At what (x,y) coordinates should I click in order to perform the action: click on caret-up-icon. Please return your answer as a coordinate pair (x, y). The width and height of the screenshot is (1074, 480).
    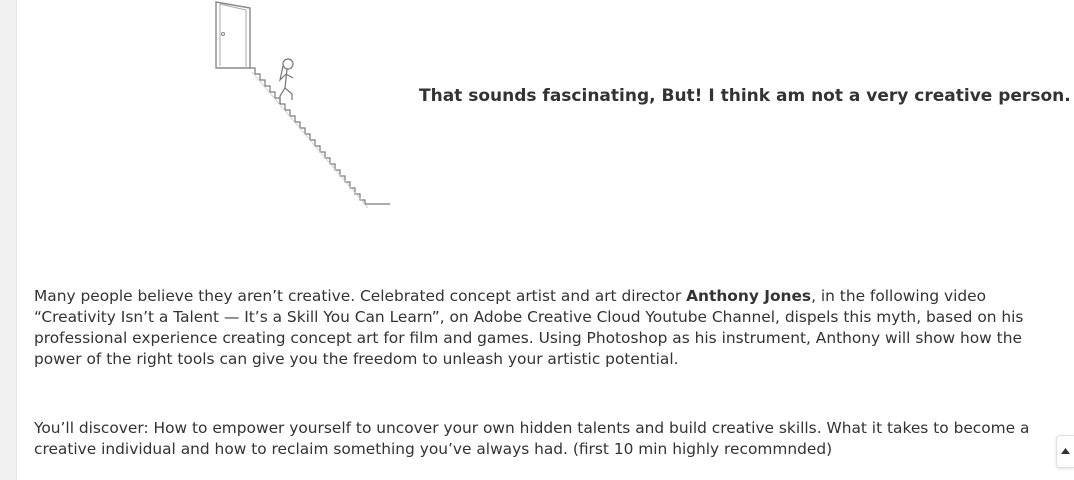
    Looking at the image, I should click on (1065, 451).